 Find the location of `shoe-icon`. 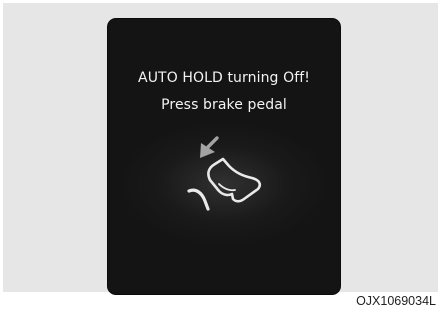

shoe-icon is located at coordinates (234, 180).